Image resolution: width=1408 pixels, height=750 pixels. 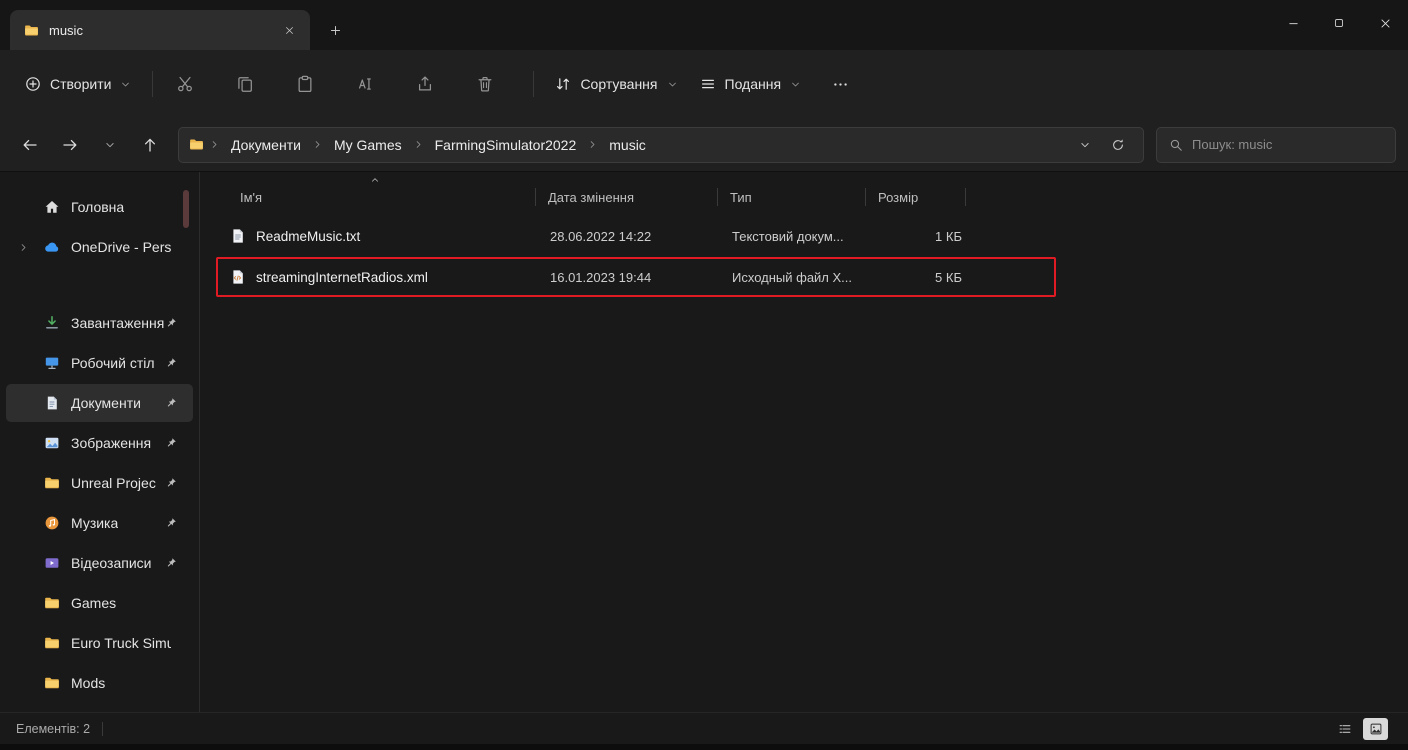 I want to click on sidebar-item-games: Games, so click(x=99, y=603).